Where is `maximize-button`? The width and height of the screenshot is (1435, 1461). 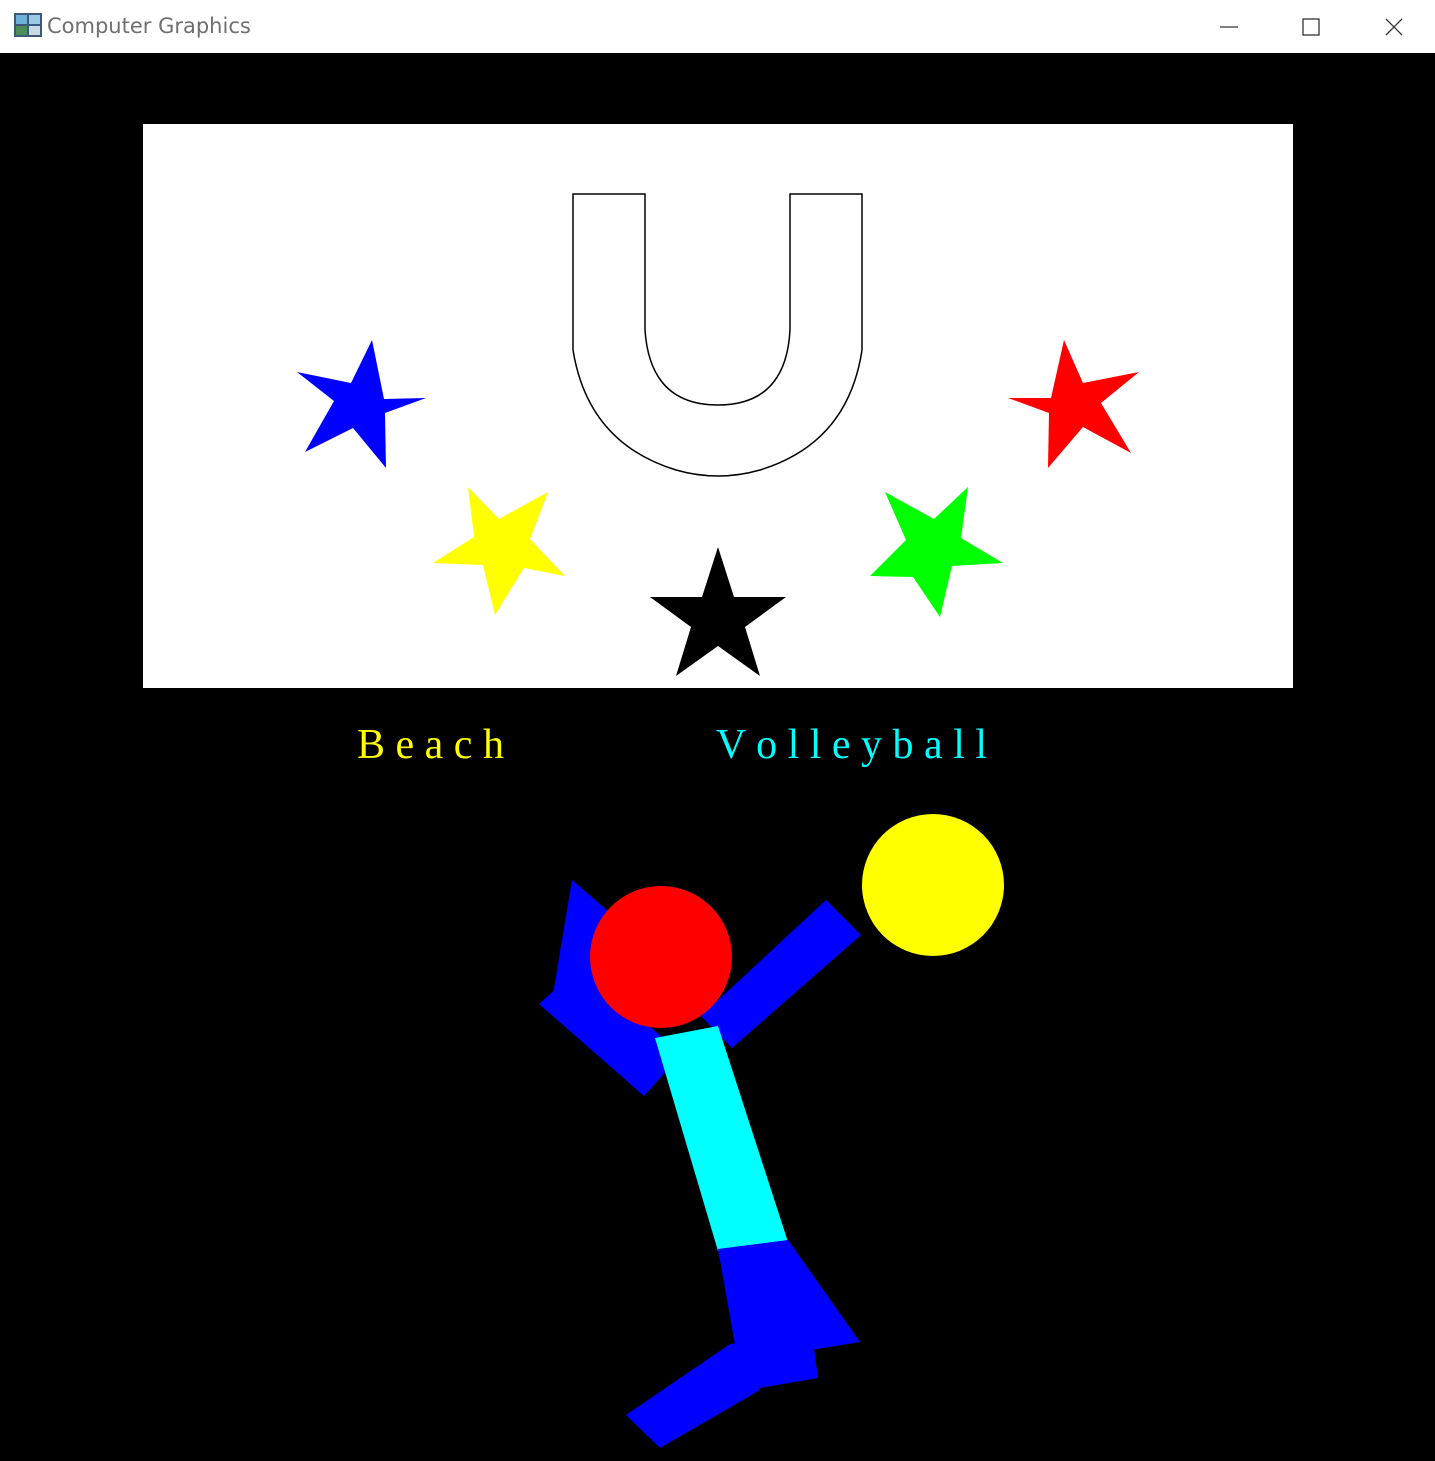 maximize-button is located at coordinates (1311, 26).